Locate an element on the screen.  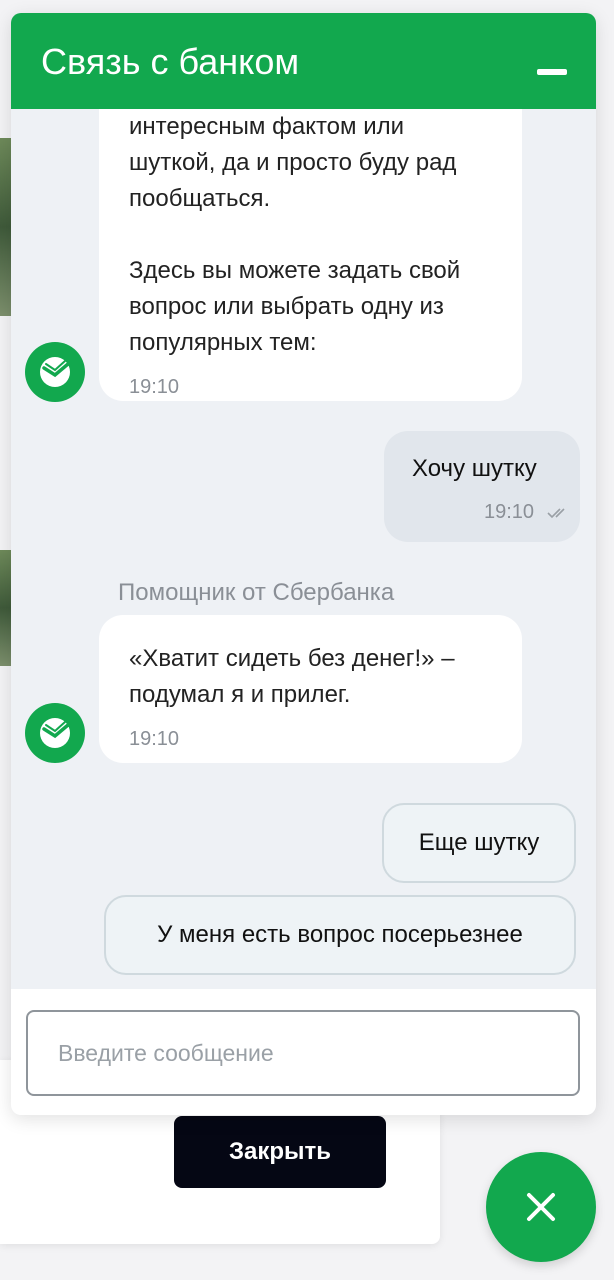
message-line: подумал я и прилег. is located at coordinates (240, 694).